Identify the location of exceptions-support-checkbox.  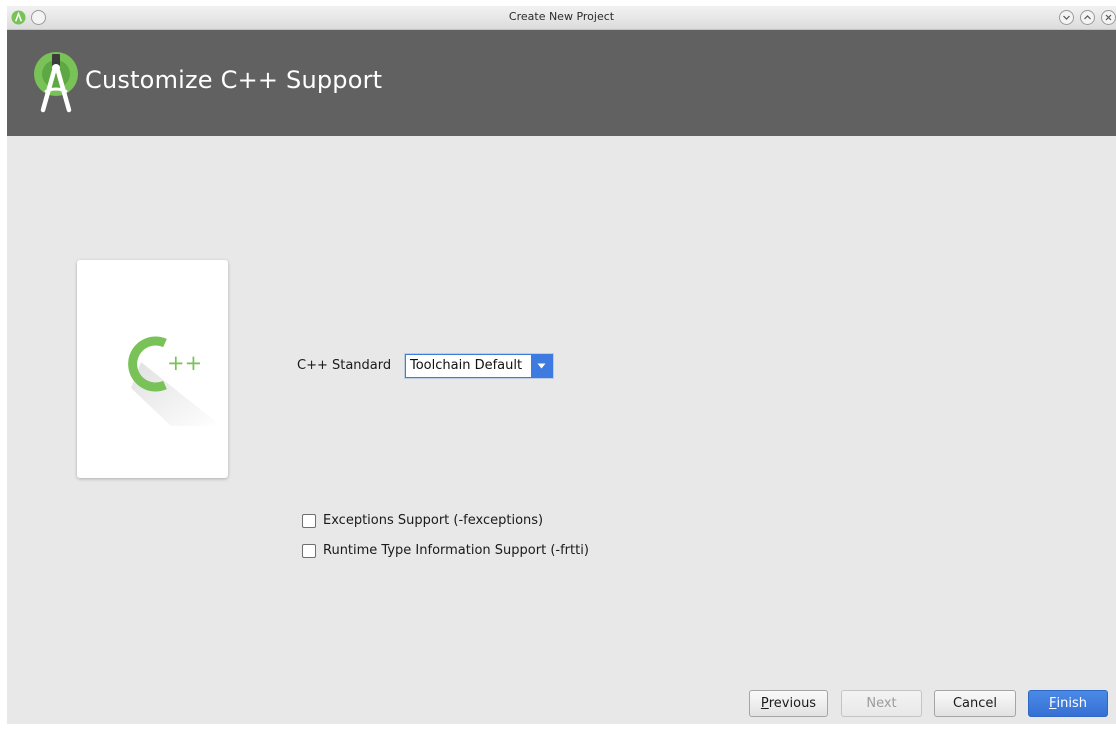
(309, 520).